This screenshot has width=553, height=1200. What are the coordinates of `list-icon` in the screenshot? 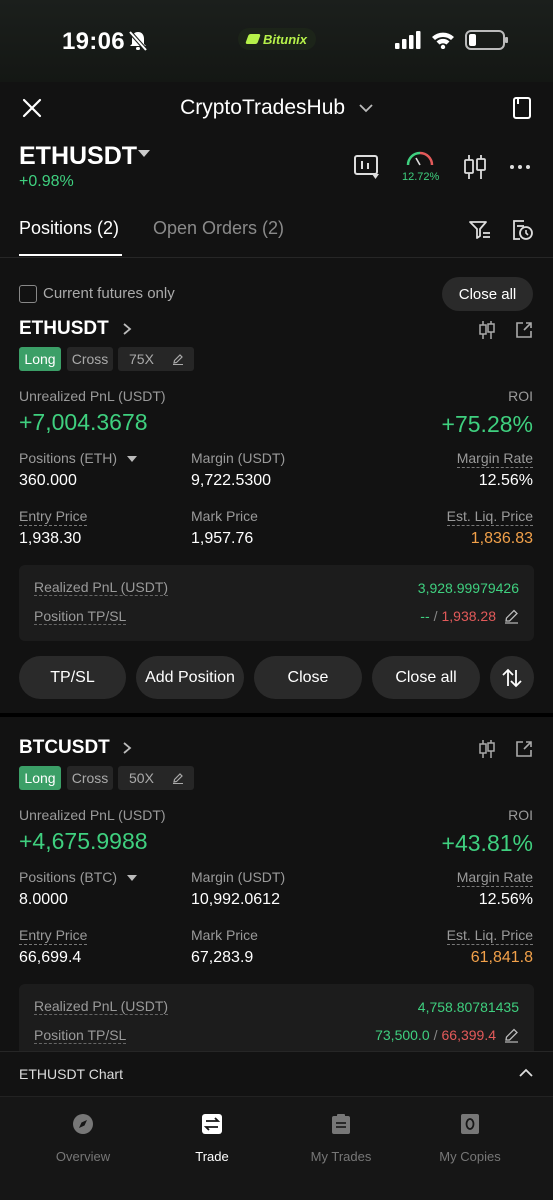 It's located at (341, 1124).